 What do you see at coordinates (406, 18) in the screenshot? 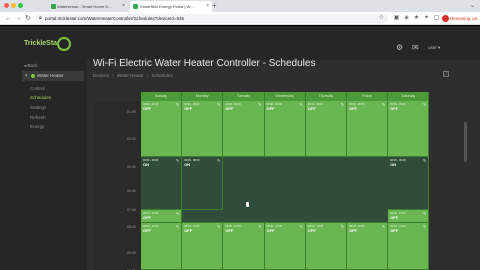
I see `extension-icon: ◈` at bounding box center [406, 18].